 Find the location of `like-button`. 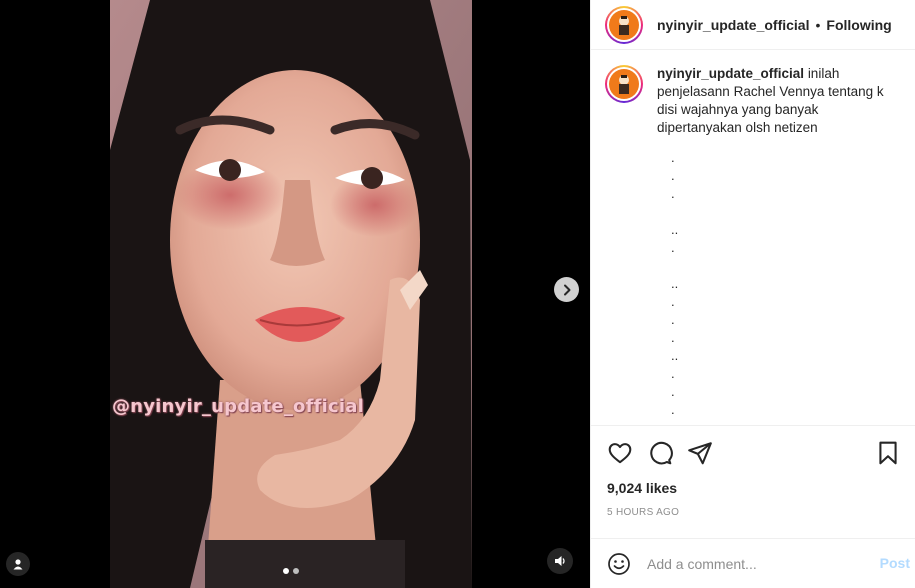

like-button is located at coordinates (620, 453).